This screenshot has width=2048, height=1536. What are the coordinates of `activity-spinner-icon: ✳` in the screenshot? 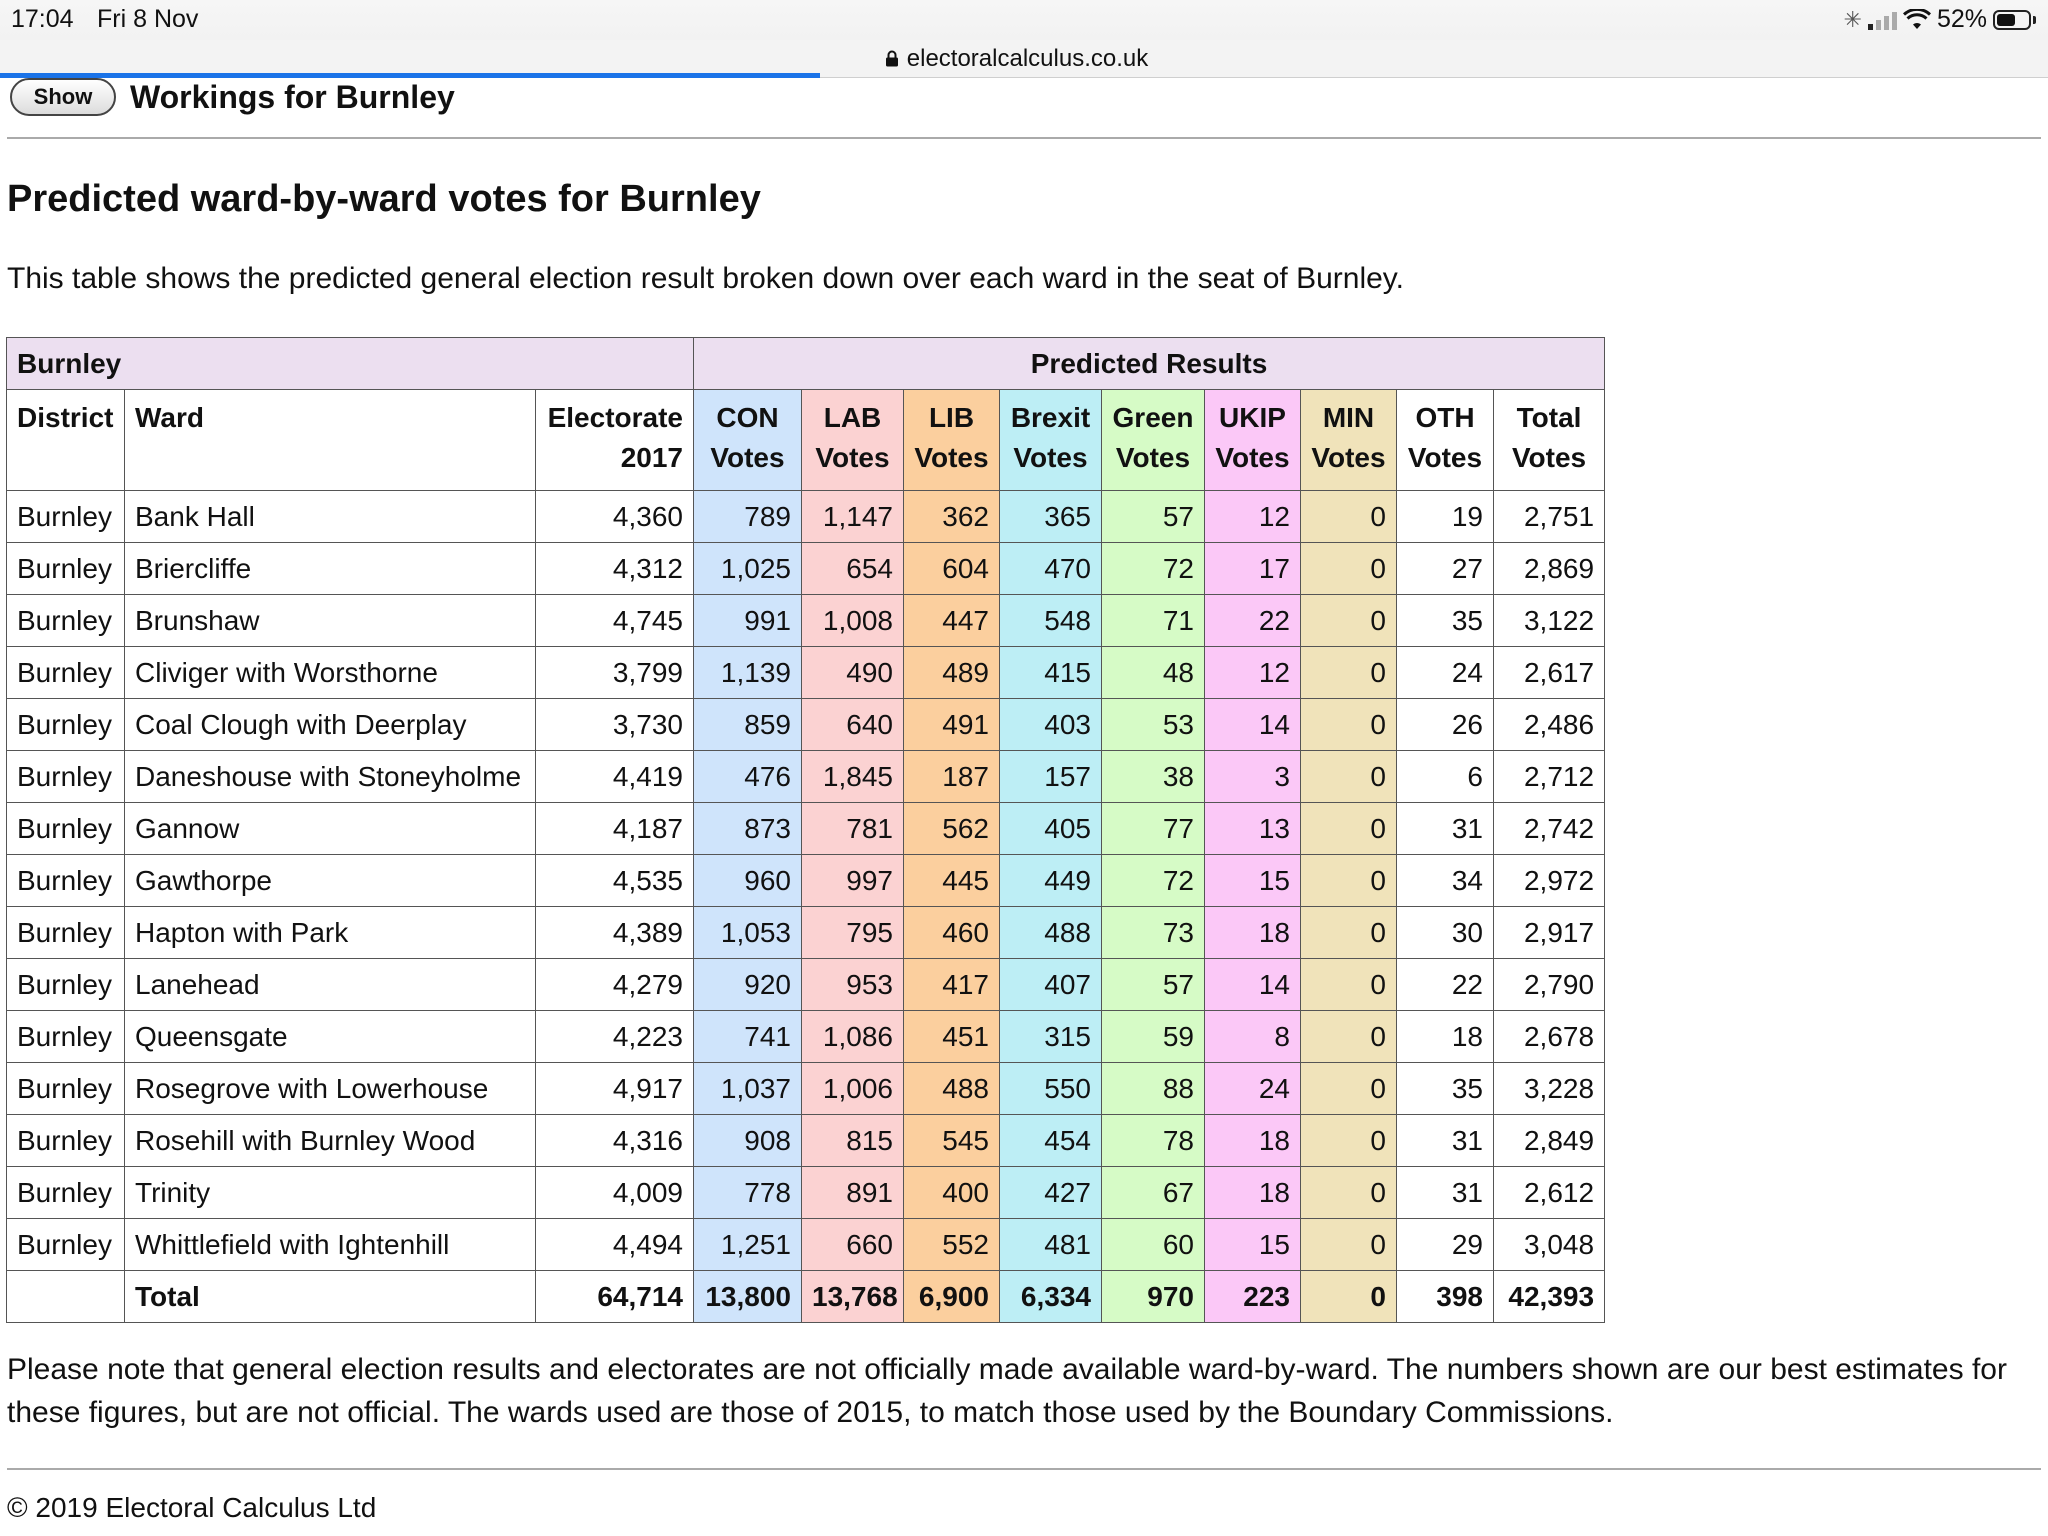 It's located at (1852, 19).